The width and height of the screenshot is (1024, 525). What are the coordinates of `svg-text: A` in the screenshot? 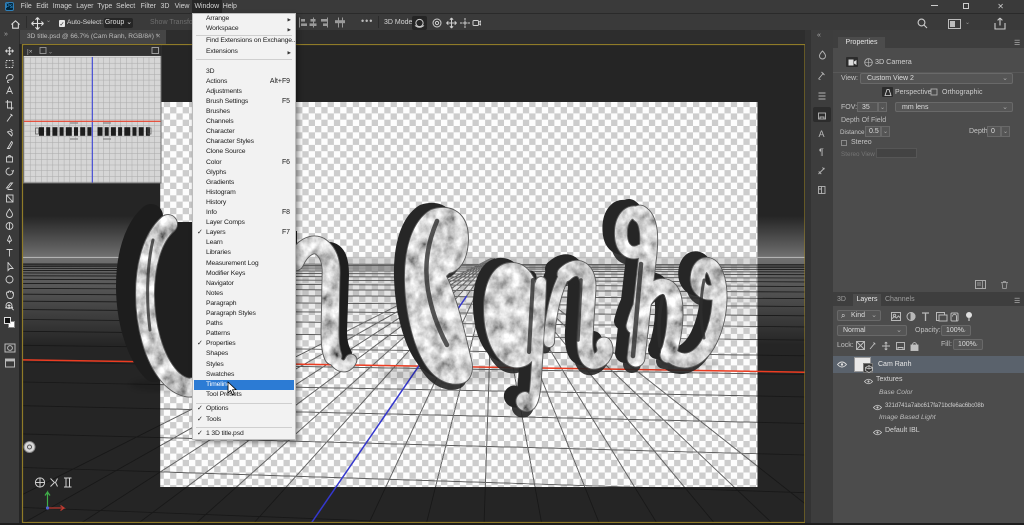 It's located at (822, 134).